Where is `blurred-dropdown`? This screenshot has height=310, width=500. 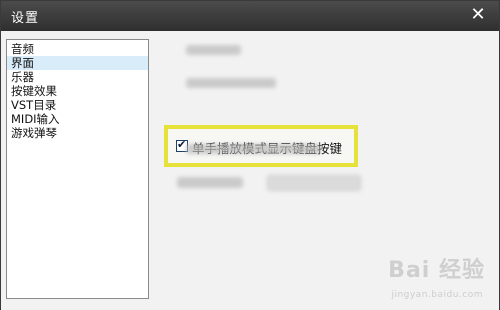
blurred-dropdown is located at coordinates (314, 183).